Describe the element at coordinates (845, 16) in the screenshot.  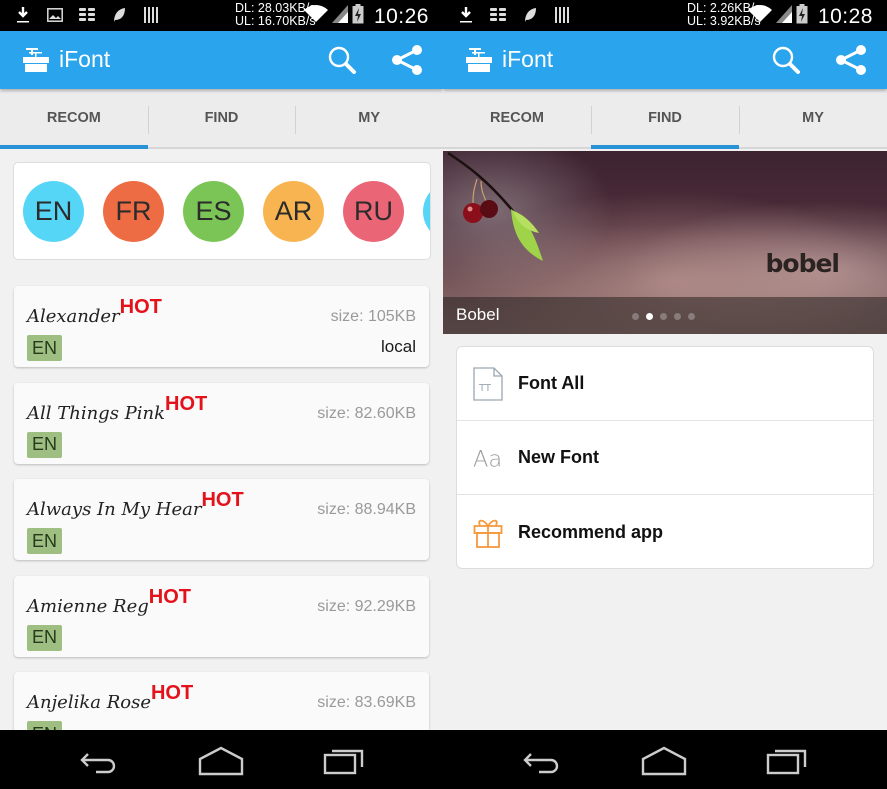
I see `clock: 10:28` at that location.